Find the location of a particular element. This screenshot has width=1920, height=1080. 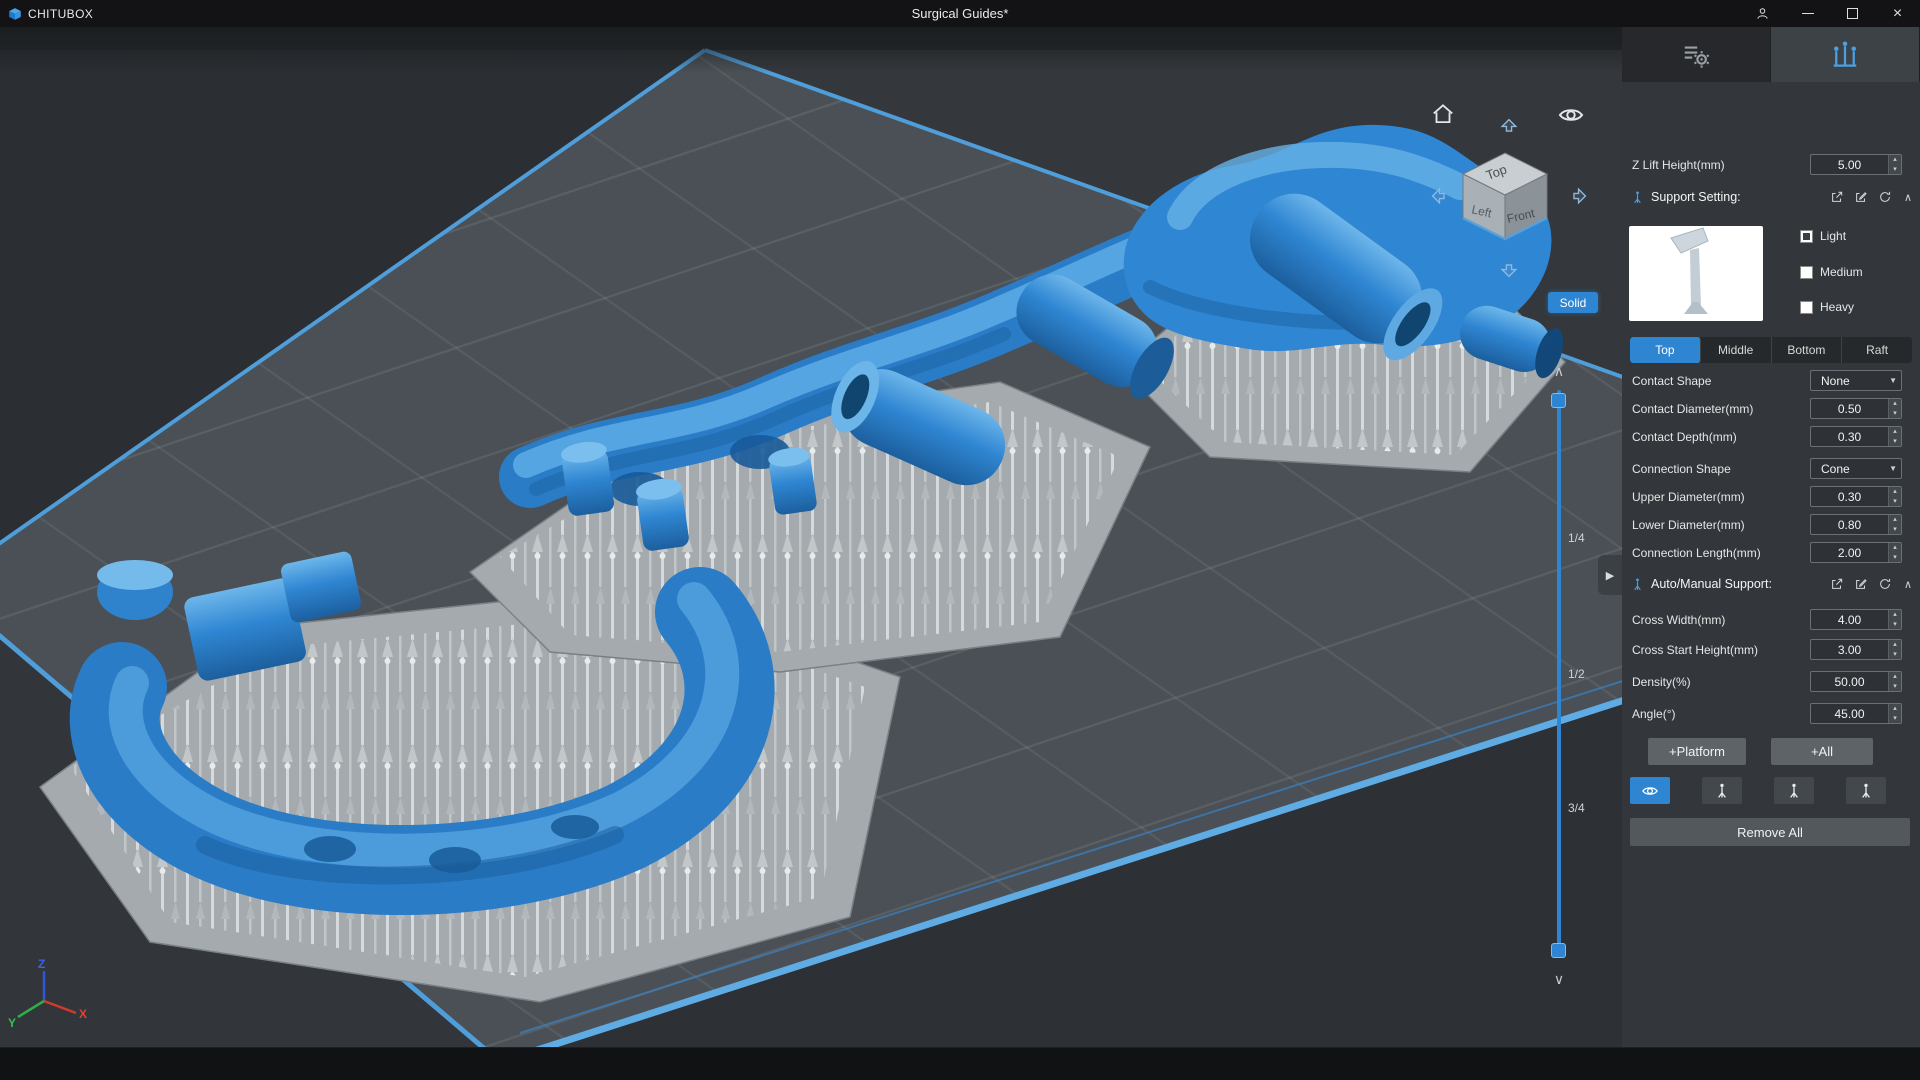

rotate-left-arrow-icon is located at coordinates (1439, 196).